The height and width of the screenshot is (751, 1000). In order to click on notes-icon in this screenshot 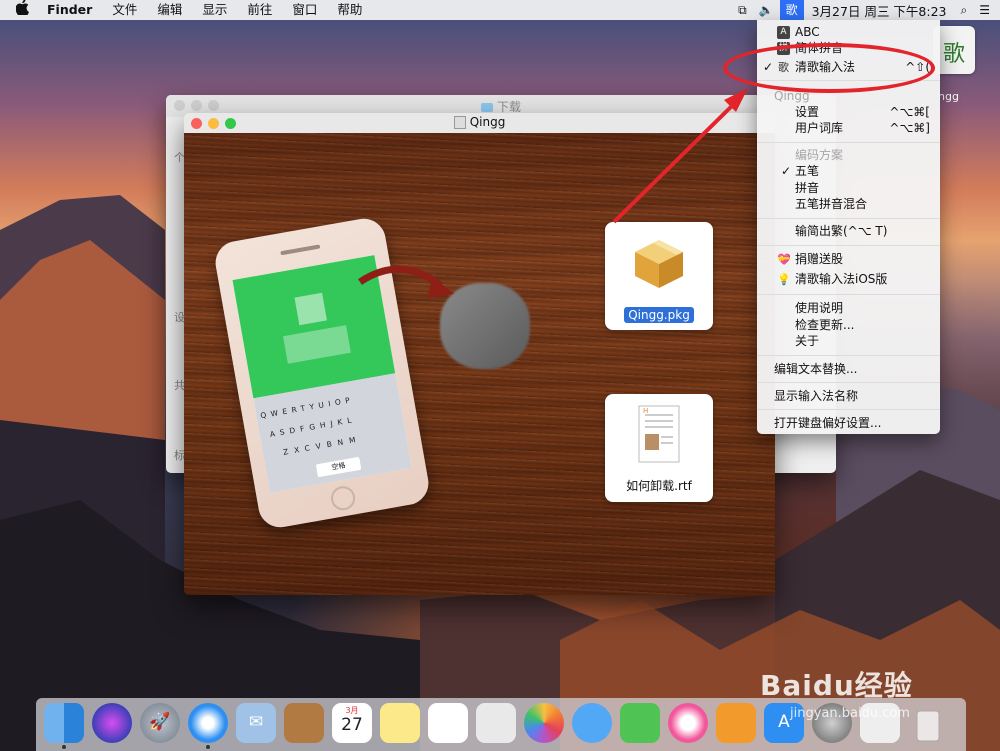, I will do `click(400, 723)`.